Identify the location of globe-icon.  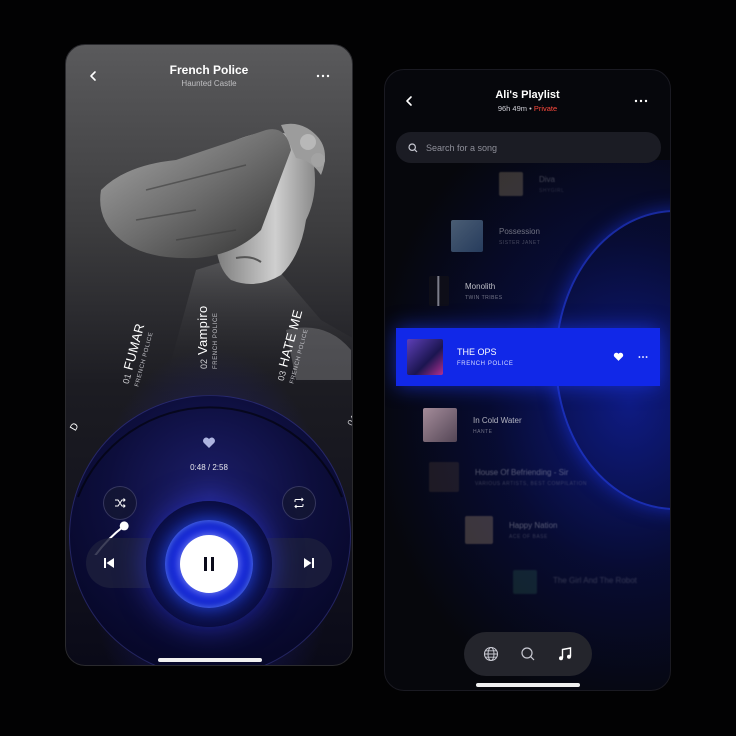
(490, 654).